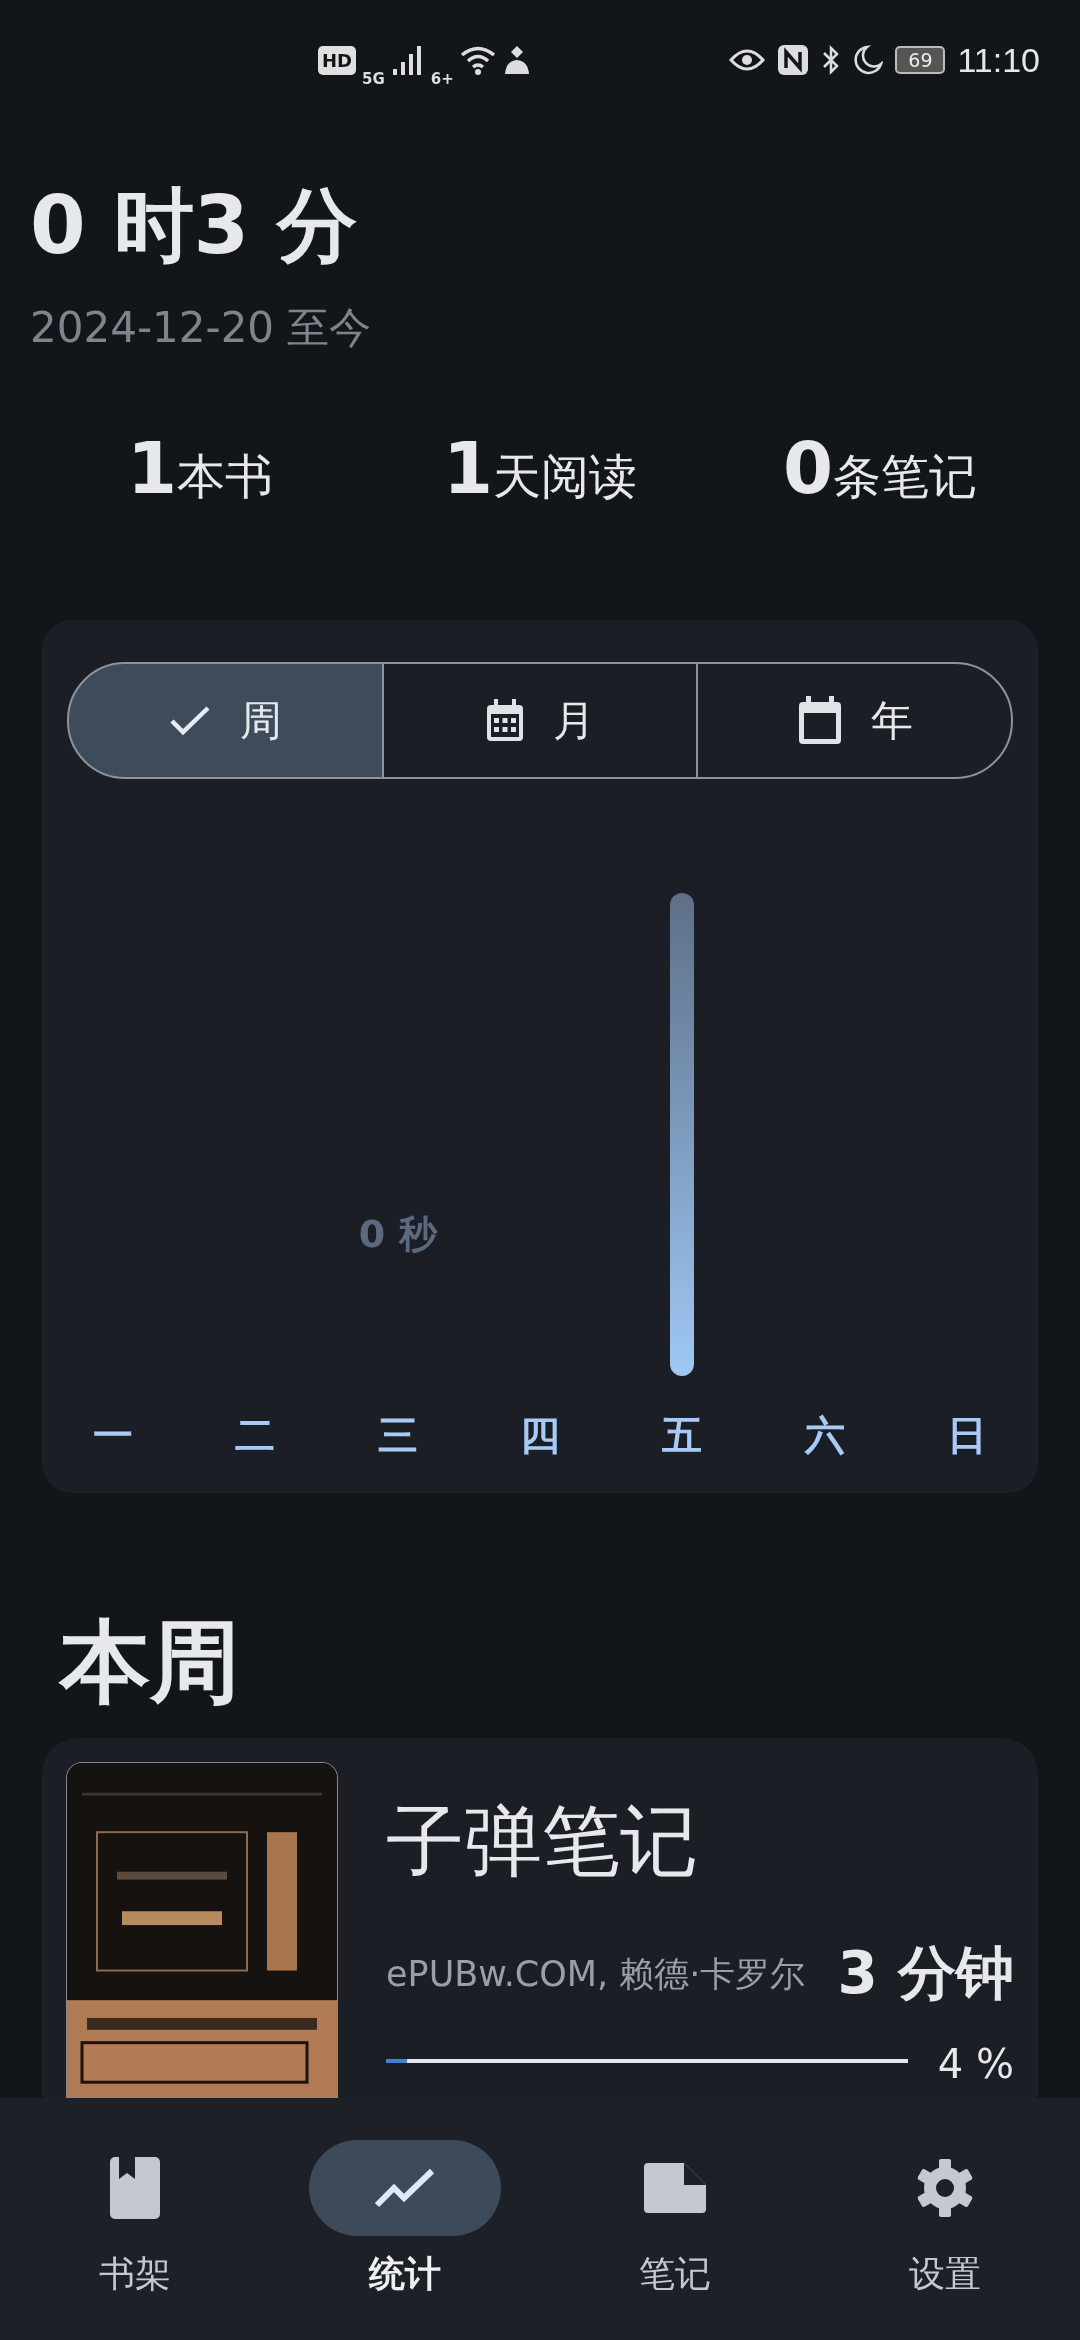 The image size is (1080, 2340). I want to click on nav-tab: 笔记, so click(675, 2240).